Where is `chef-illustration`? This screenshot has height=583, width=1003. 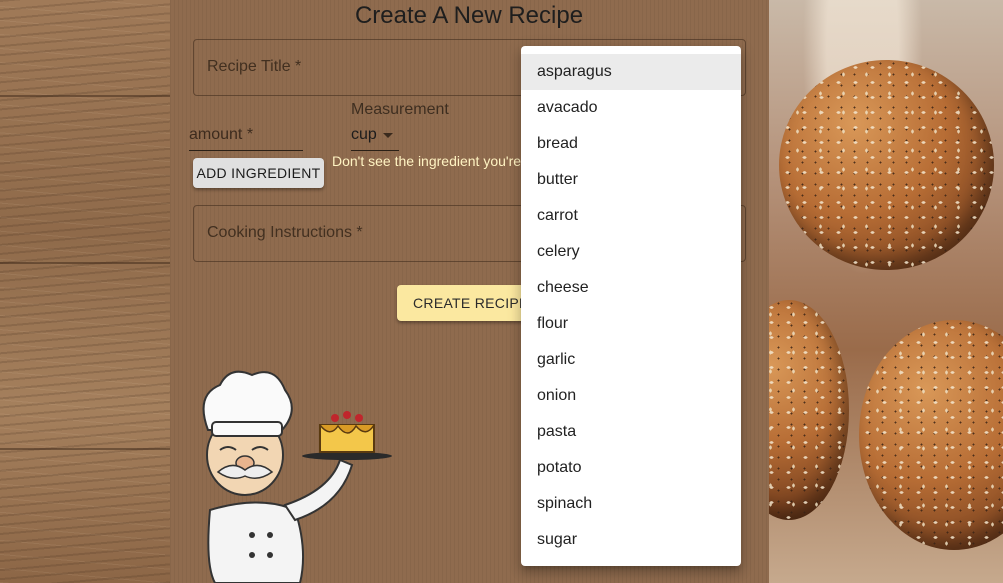 chef-illustration is located at coordinates (297, 476).